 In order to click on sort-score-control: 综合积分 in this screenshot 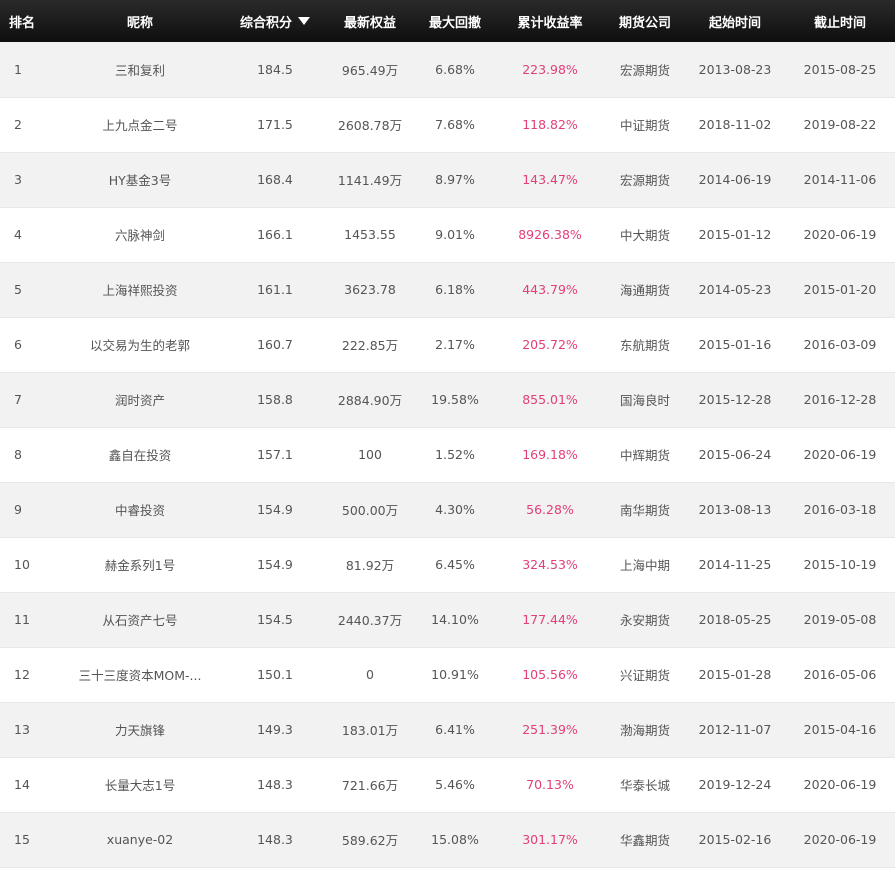, I will do `click(275, 21)`.